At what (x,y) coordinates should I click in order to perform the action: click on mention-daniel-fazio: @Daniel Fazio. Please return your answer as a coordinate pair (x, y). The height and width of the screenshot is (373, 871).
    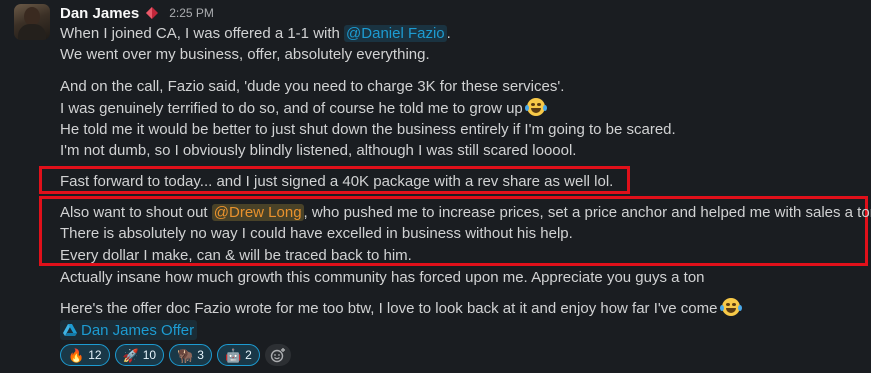
    Looking at the image, I should click on (395, 33).